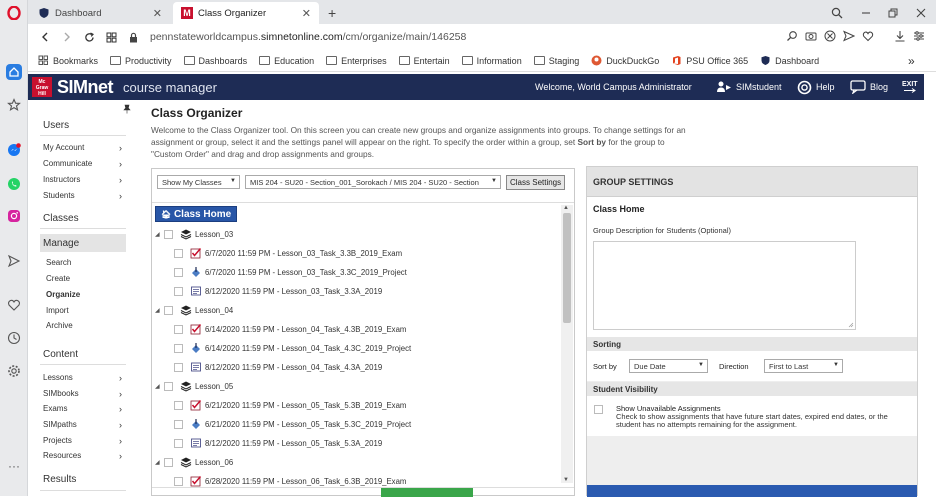 This screenshot has width=936, height=497. Describe the element at coordinates (536, 182) in the screenshot. I see `class-settings-button: Class Settings` at that location.